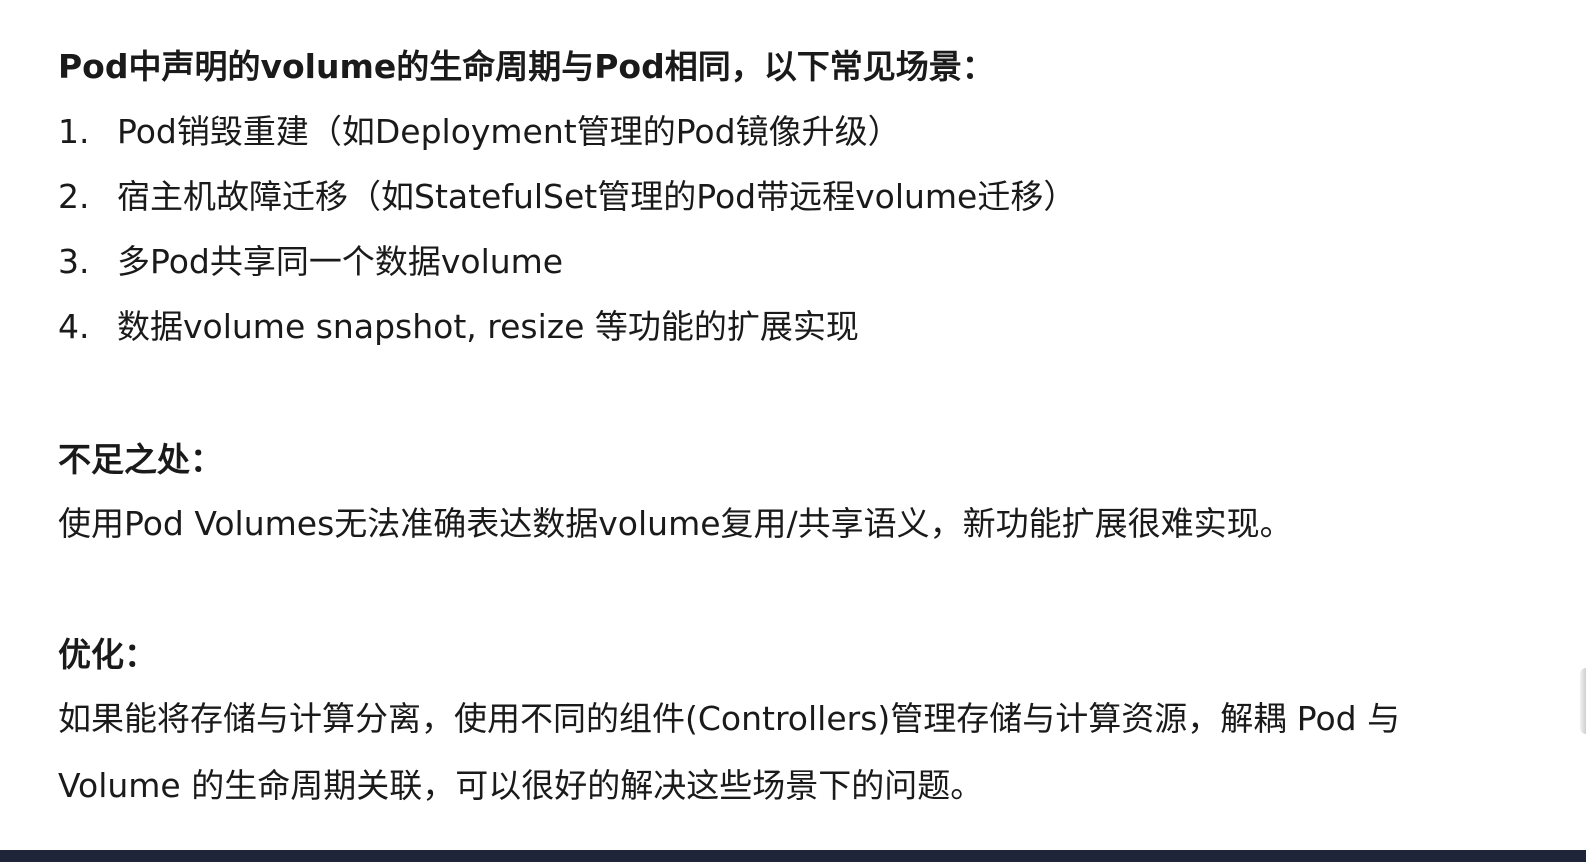 This screenshot has height=862, width=1586. I want to click on scenario-text: Pod销毁重建（如Deployment管理的Pod镜像升级）, so click(509, 131).